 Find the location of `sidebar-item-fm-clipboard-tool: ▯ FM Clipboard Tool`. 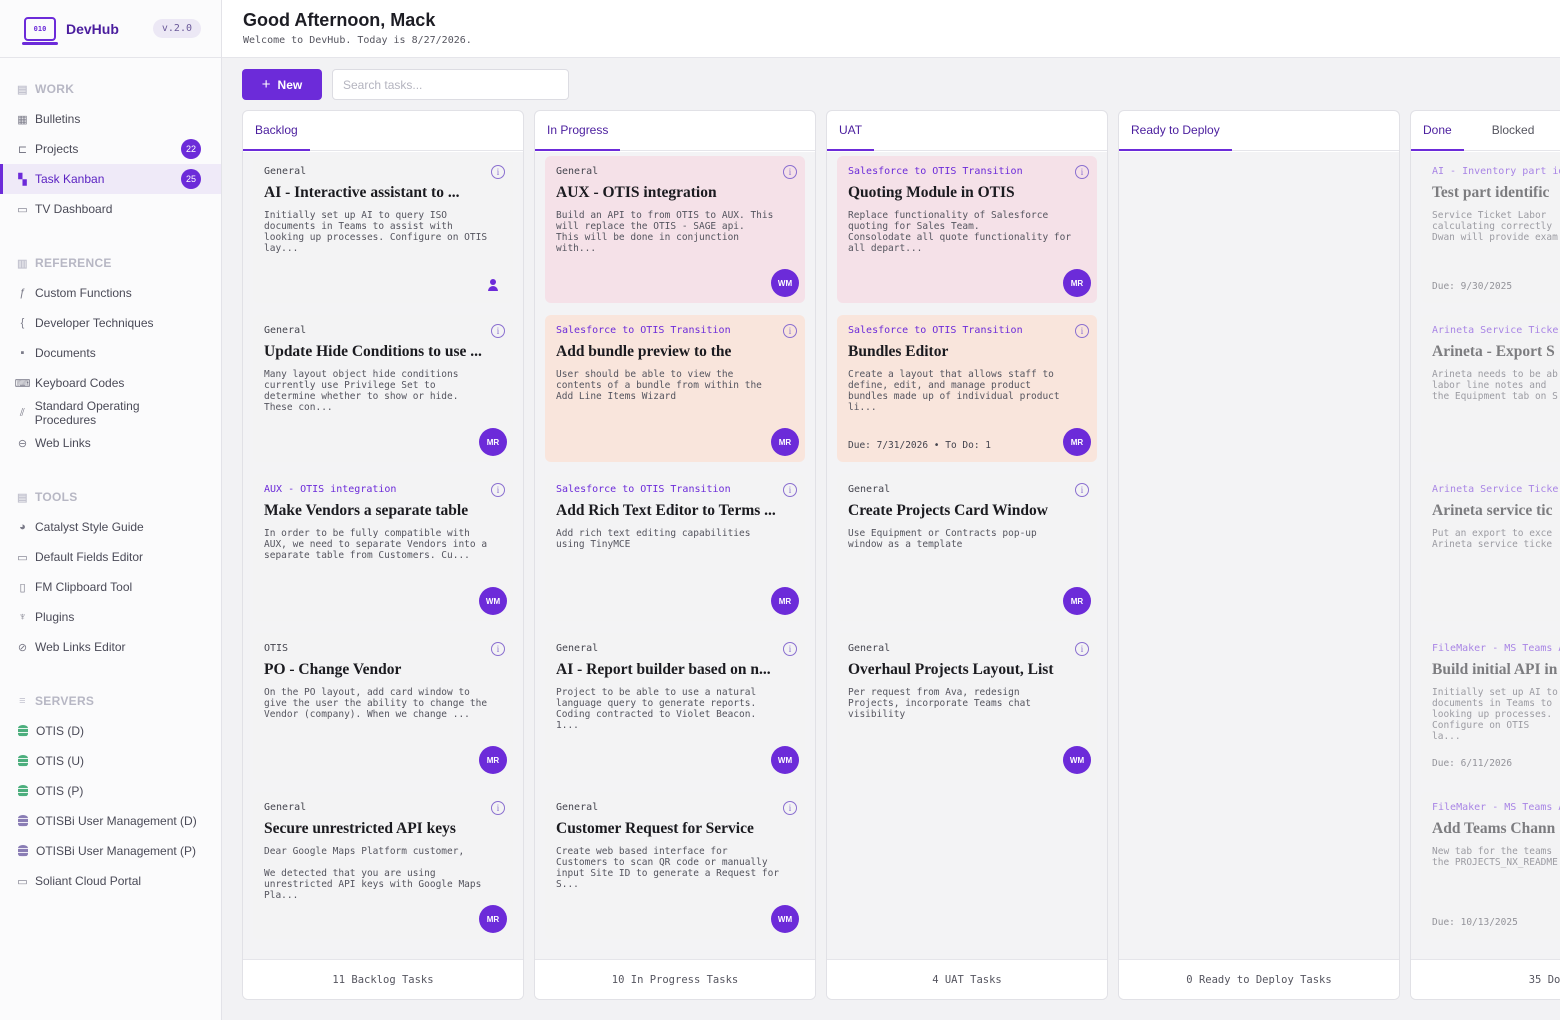

sidebar-item-fm-clipboard-tool: ▯ FM Clipboard Tool is located at coordinates (110, 587).